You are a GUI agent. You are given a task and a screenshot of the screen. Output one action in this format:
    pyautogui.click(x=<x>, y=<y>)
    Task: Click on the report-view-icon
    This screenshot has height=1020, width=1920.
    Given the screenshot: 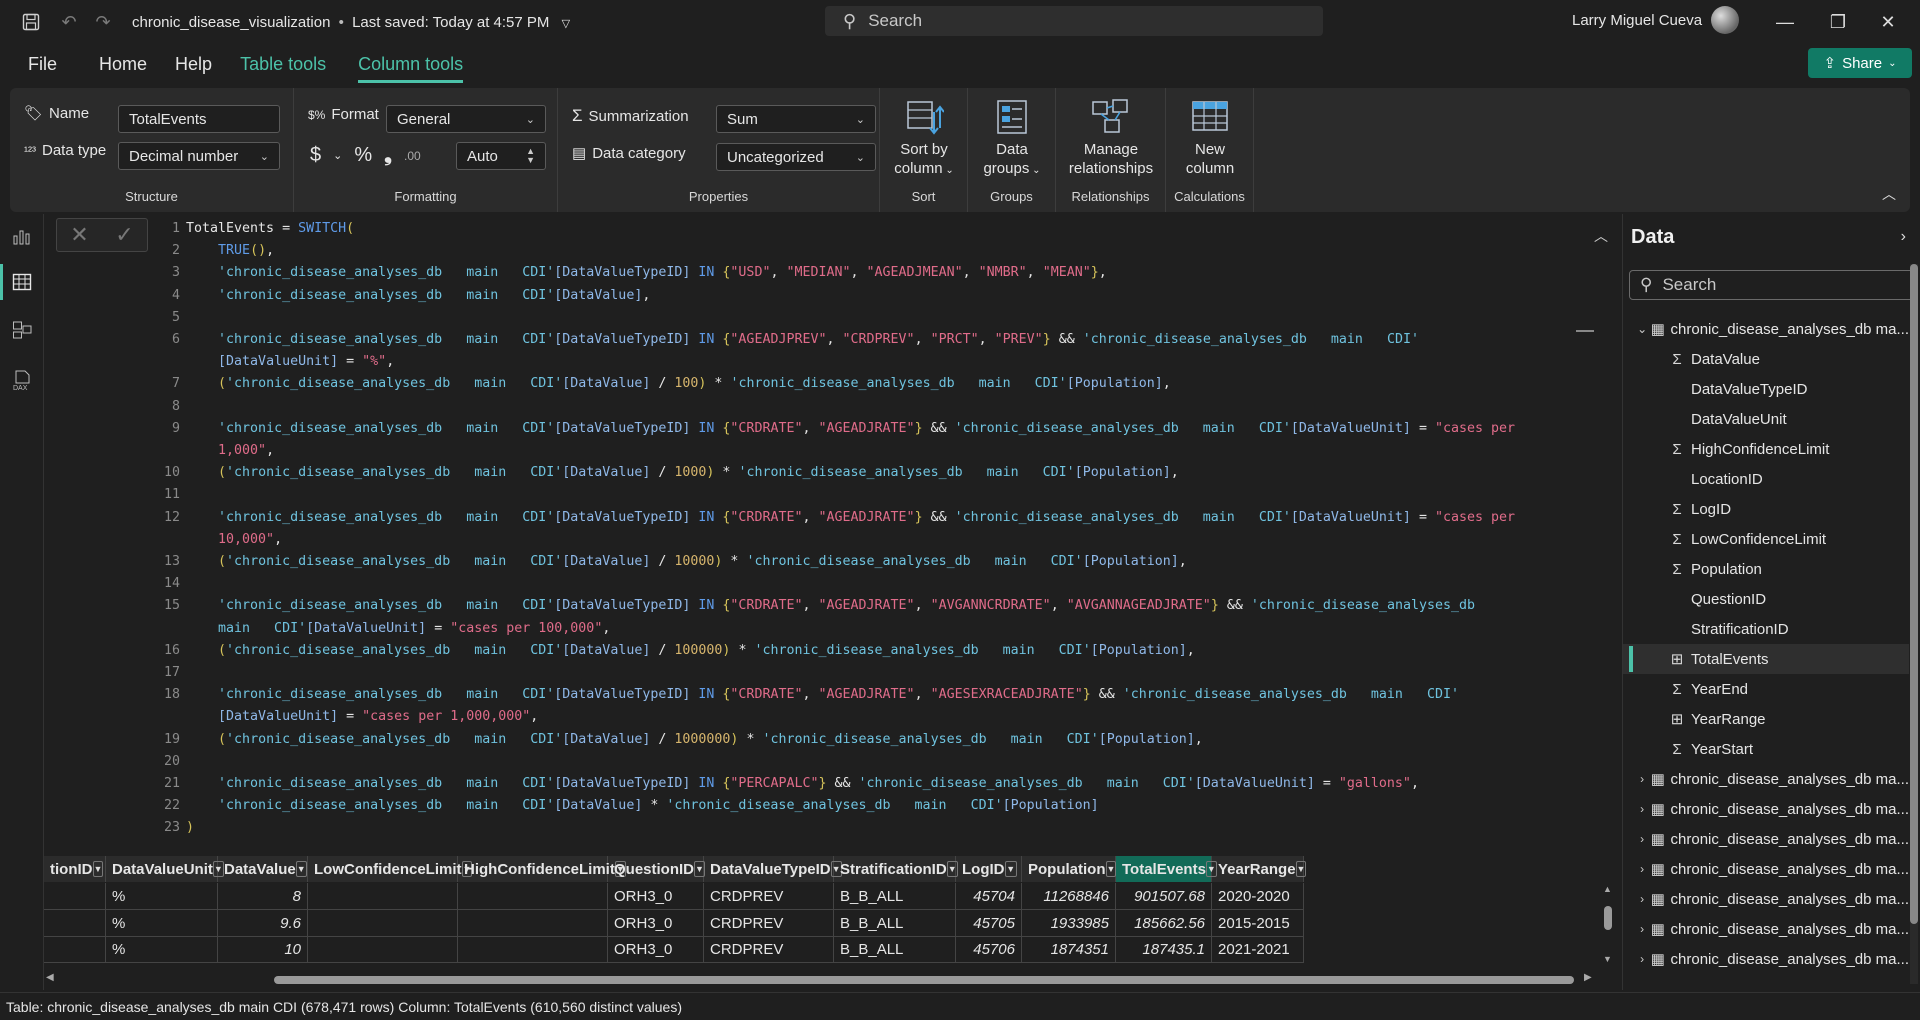 What is the action you would take?
    pyautogui.click(x=22, y=236)
    